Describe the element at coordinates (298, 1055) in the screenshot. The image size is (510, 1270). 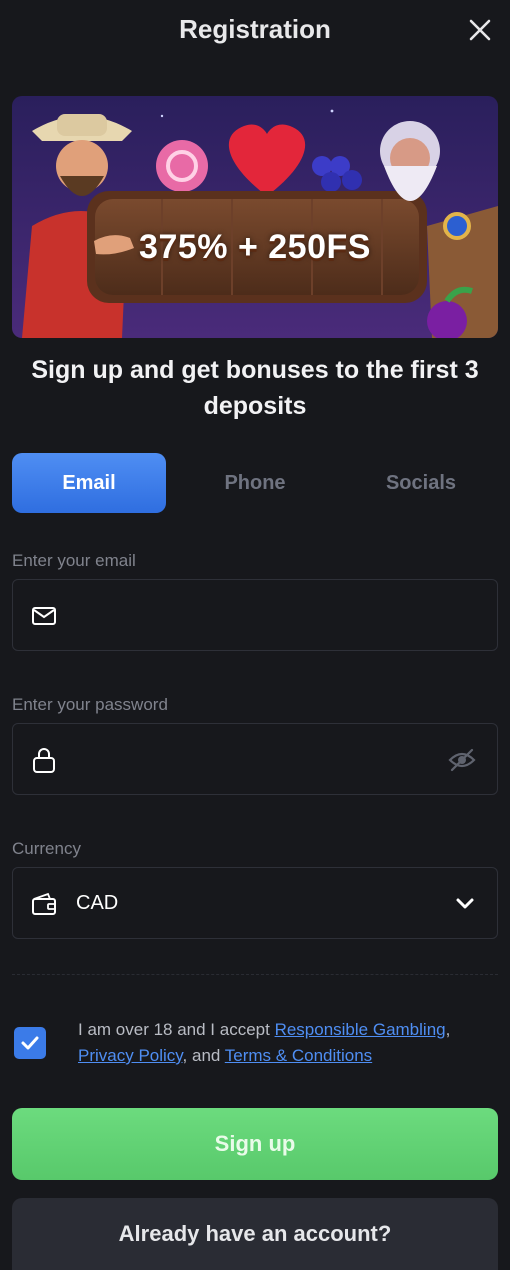
I see `terms-conditions-link: Terms & Conditions` at that location.